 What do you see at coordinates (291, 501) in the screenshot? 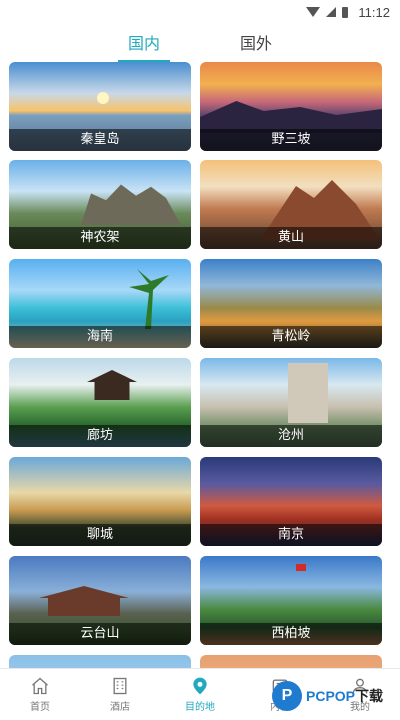
I see `destination-card: 南京` at bounding box center [291, 501].